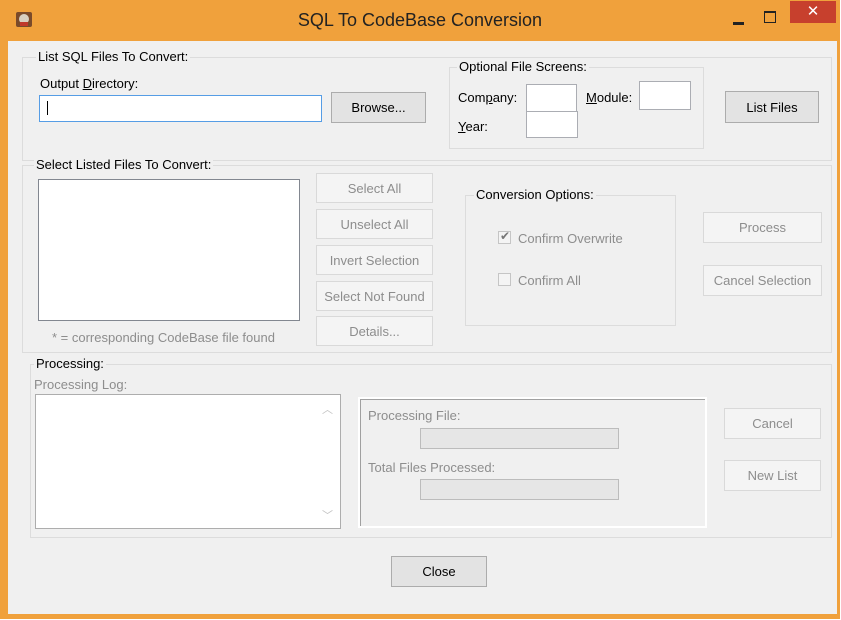  What do you see at coordinates (432, 467) in the screenshot?
I see `total-files-processed-label: Total Files Processed:` at bounding box center [432, 467].